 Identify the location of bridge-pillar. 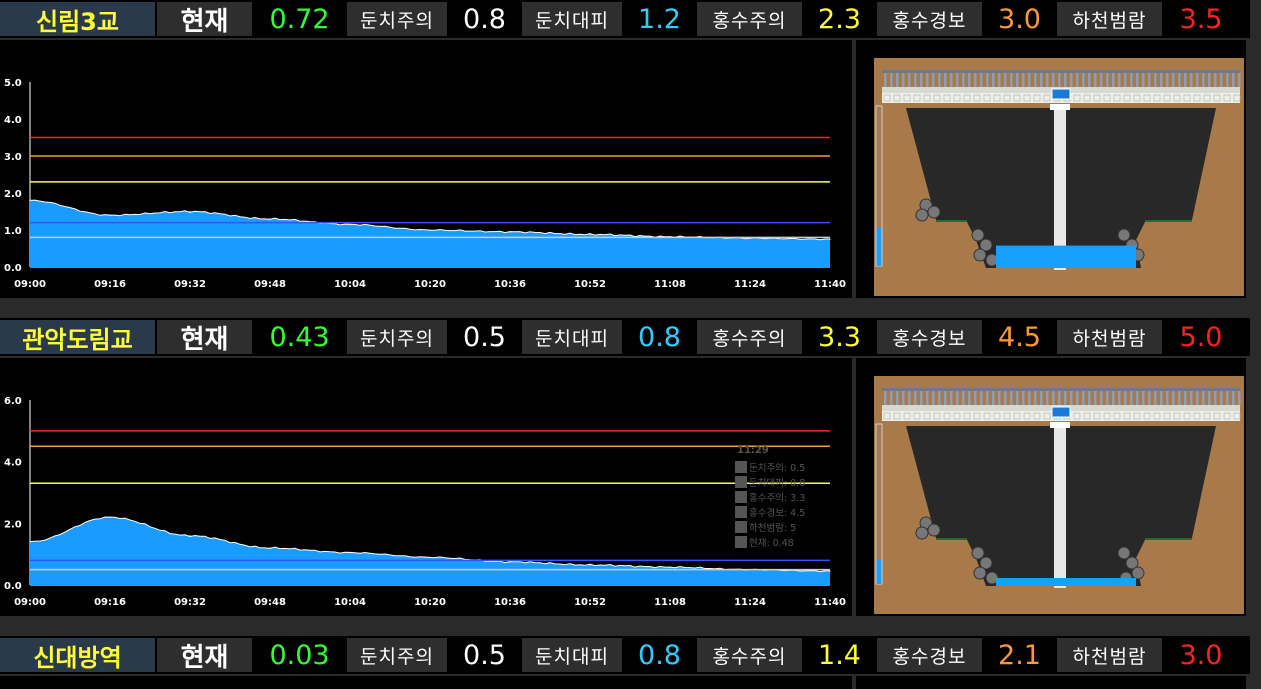
(1060, 505).